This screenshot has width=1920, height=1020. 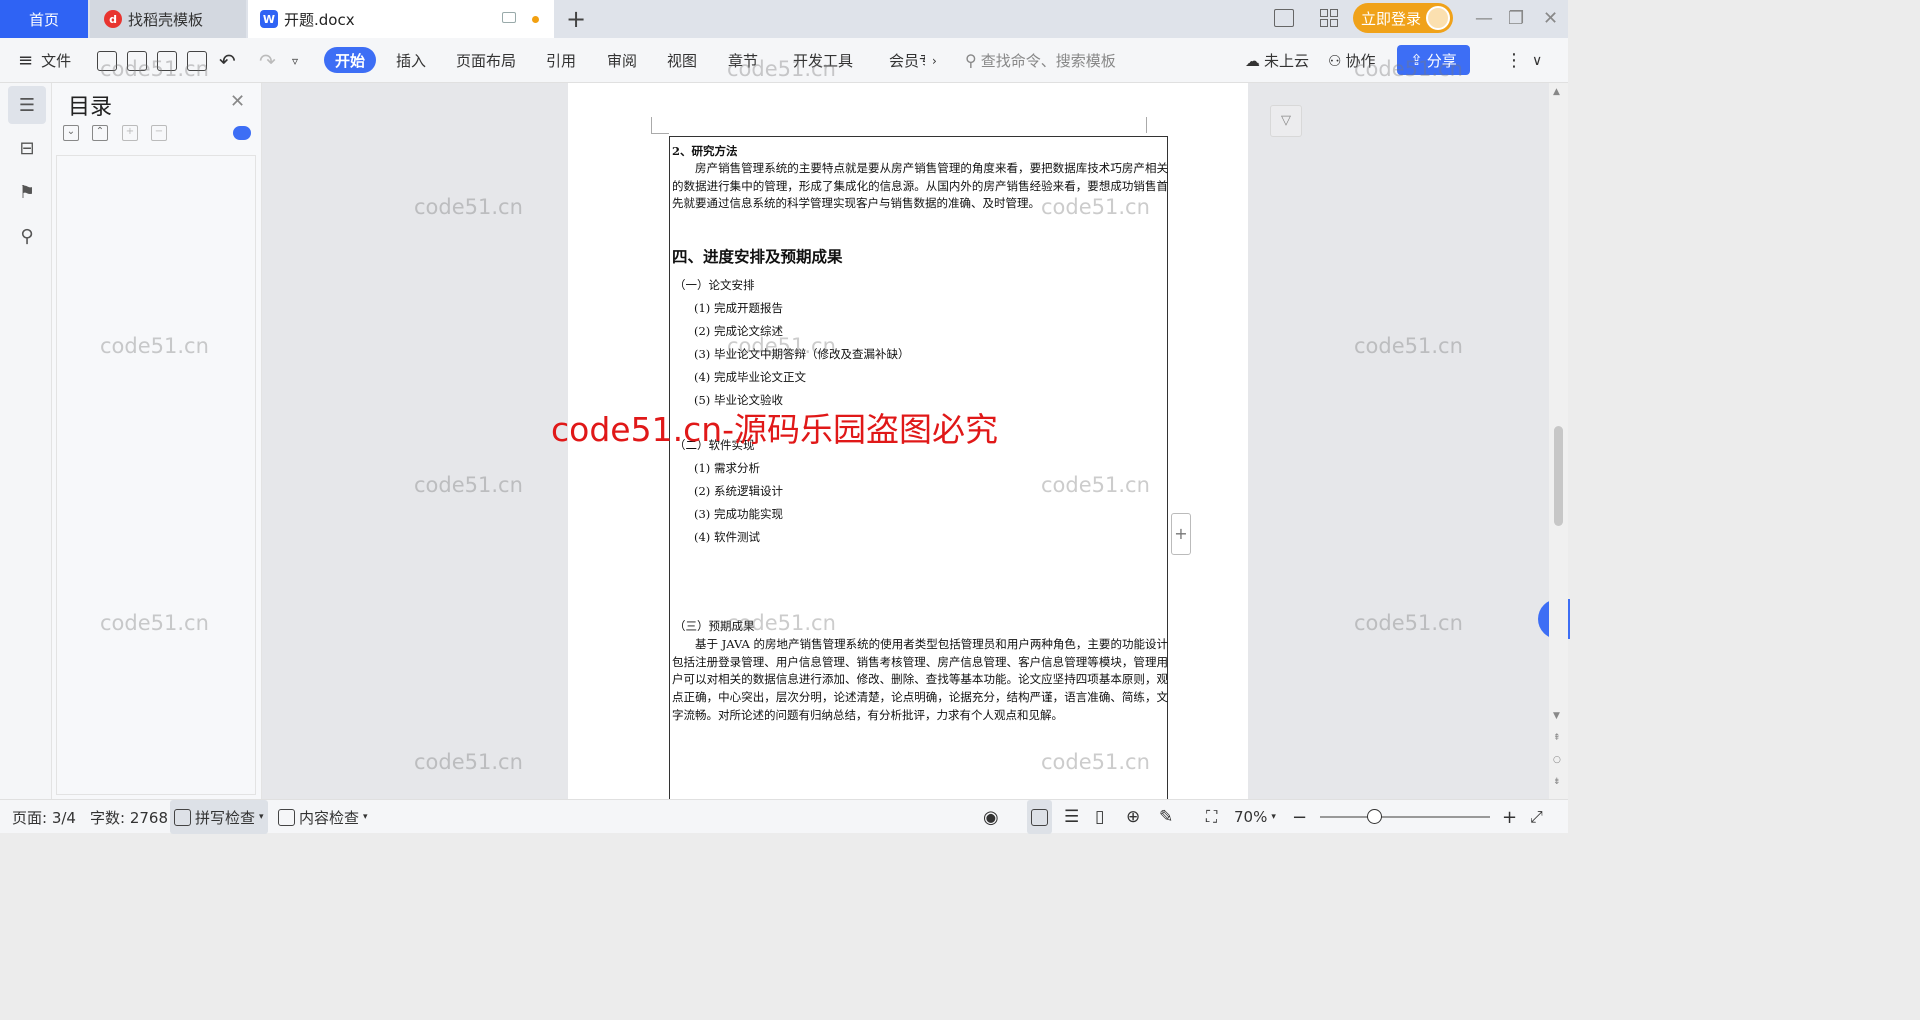 What do you see at coordinates (1048, 61) in the screenshot?
I see `command-search-placeholder: 查找命令、搜索模板` at bounding box center [1048, 61].